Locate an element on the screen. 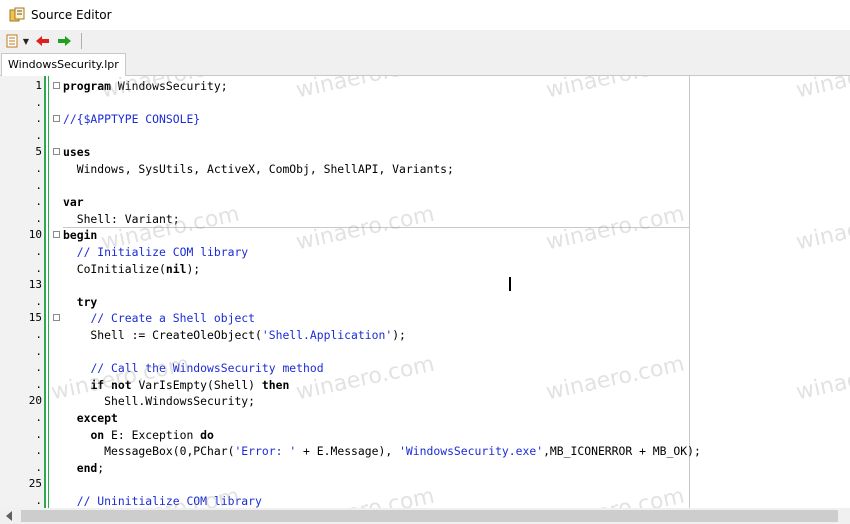 The image size is (850, 524). scroll-left-icon is located at coordinates (9, 516).